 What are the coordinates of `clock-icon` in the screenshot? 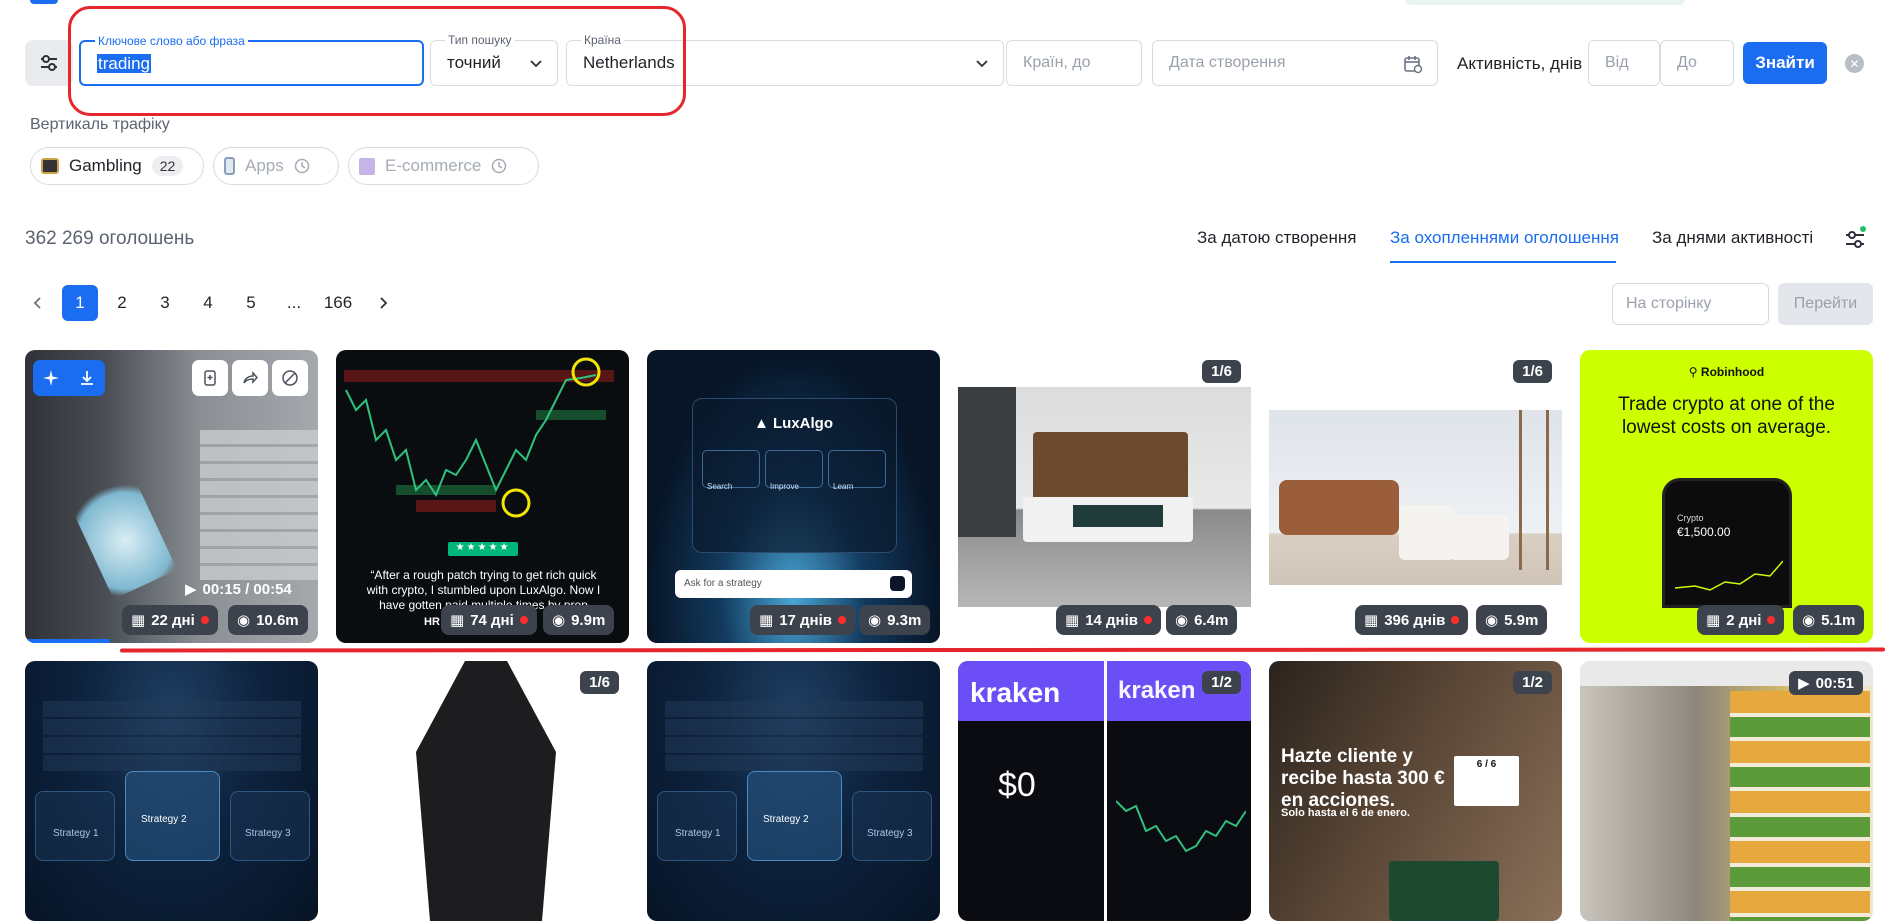 It's located at (301, 166).